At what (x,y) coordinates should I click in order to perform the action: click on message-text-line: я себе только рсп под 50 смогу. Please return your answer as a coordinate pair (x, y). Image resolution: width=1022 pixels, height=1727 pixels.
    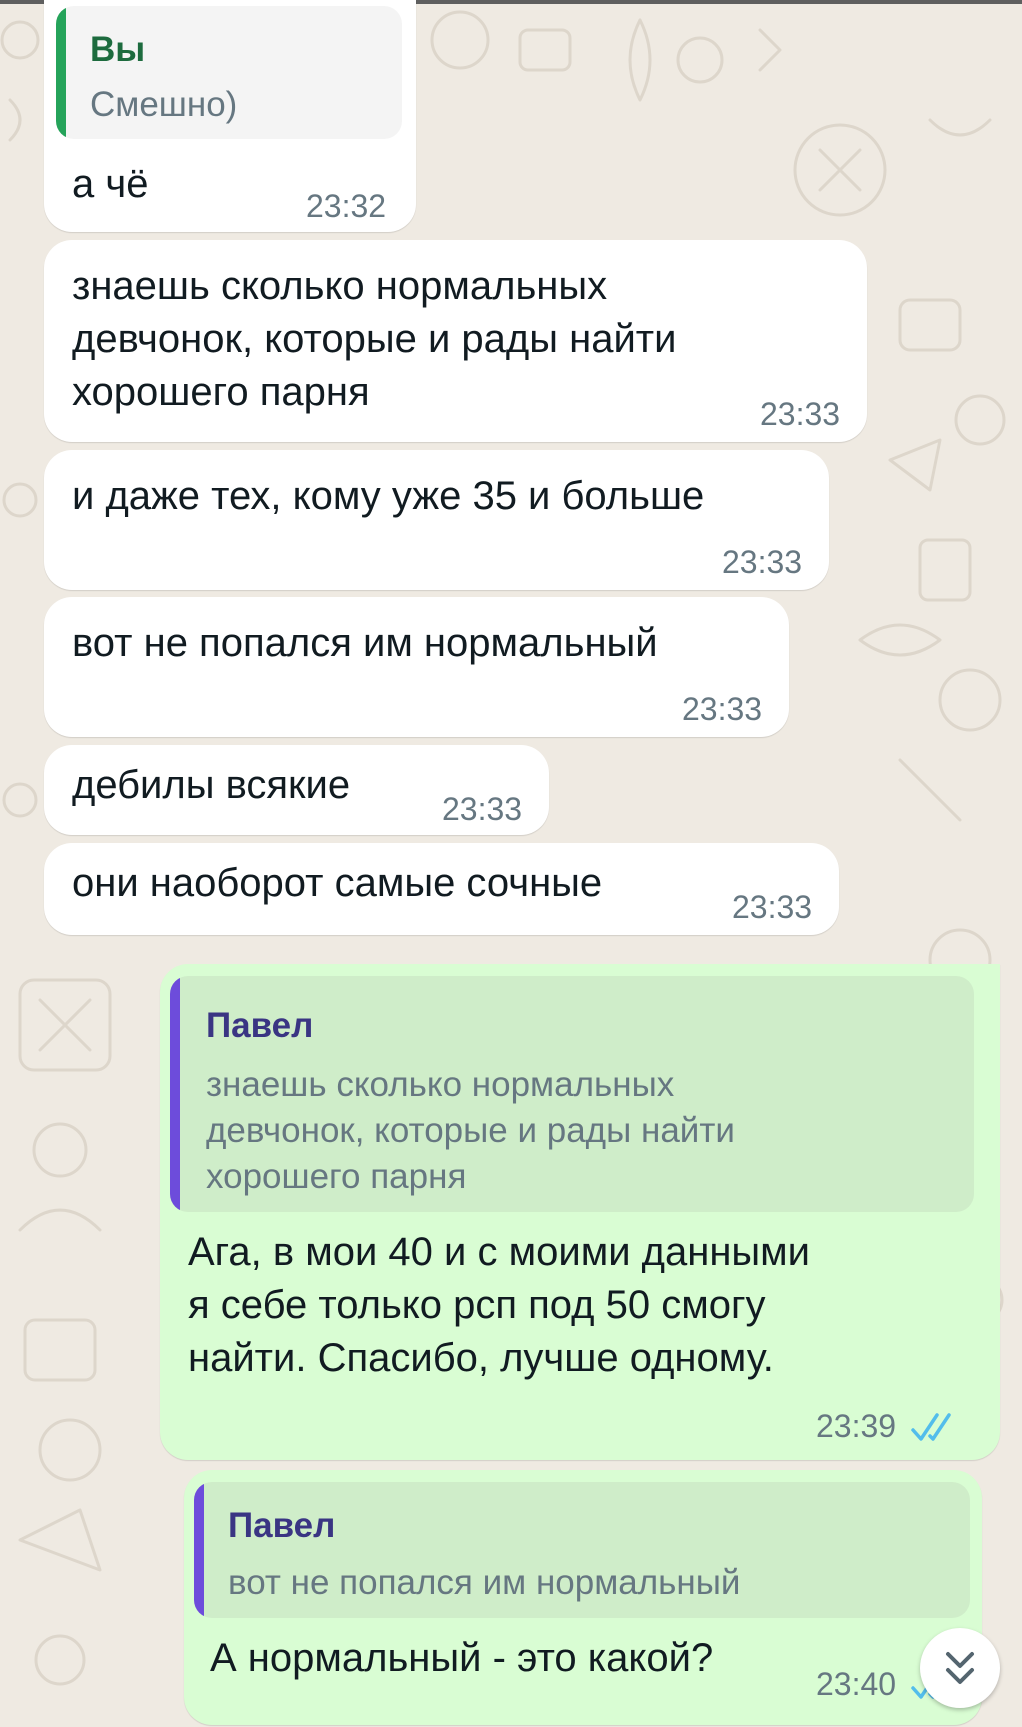
    Looking at the image, I should click on (477, 1305).